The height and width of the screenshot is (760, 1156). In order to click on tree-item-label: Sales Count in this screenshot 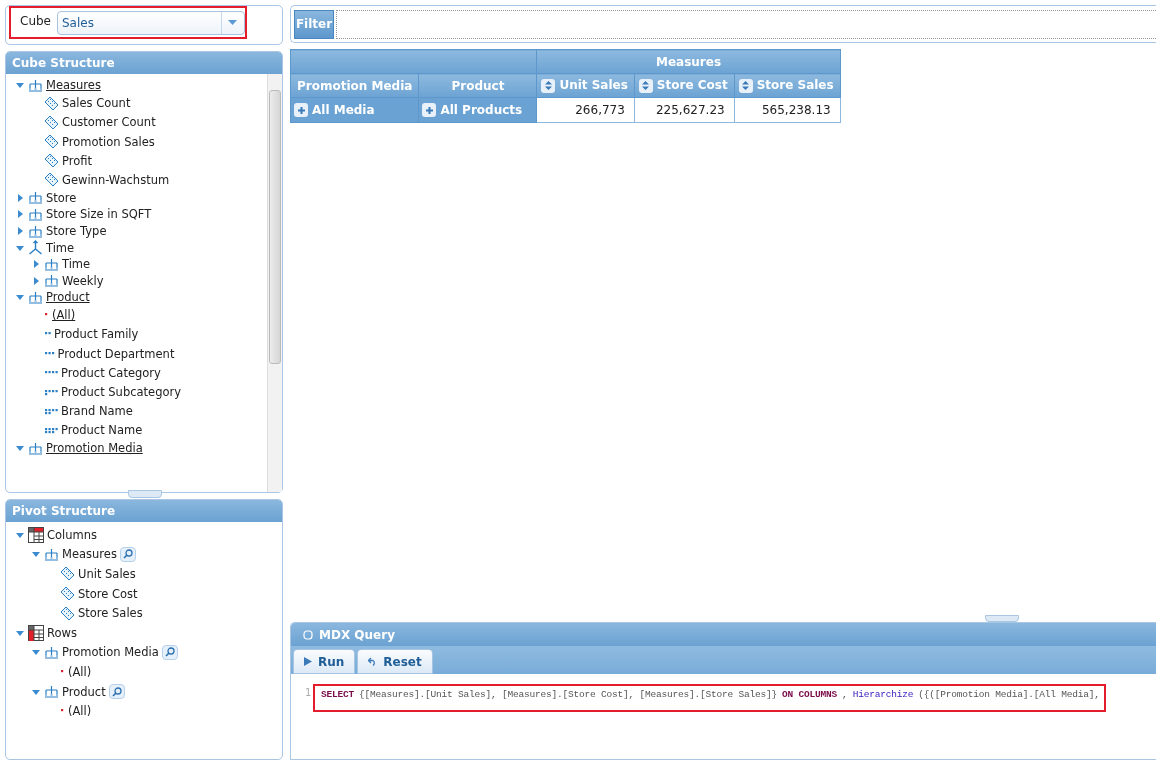, I will do `click(96, 103)`.